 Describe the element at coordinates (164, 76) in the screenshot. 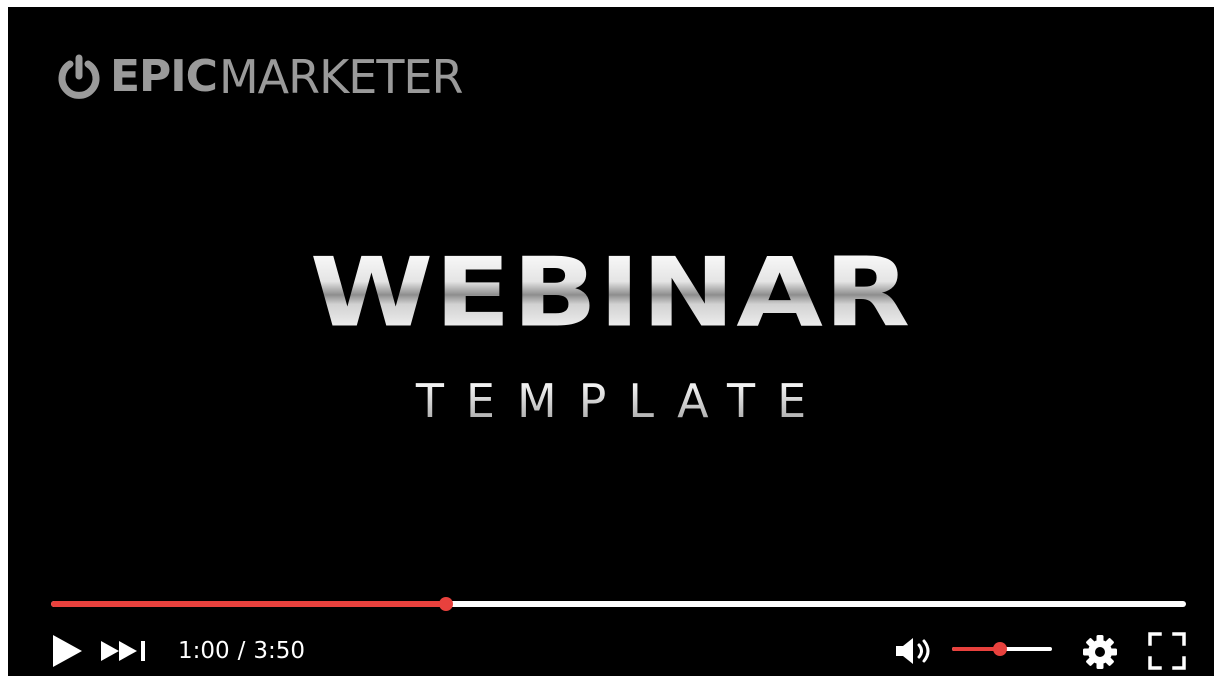

I see `brand-name-bold: EPIC` at that location.